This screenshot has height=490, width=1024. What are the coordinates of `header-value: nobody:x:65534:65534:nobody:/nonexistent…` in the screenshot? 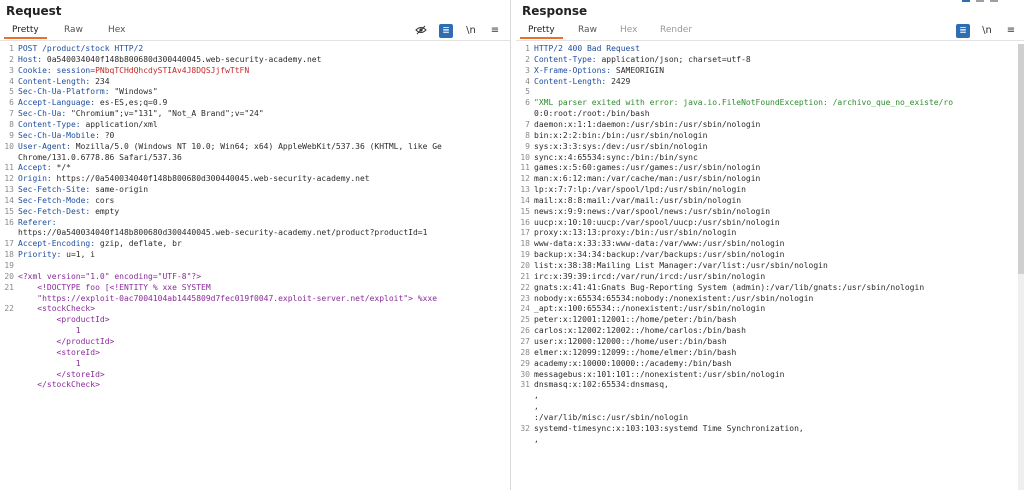 It's located at (674, 298).